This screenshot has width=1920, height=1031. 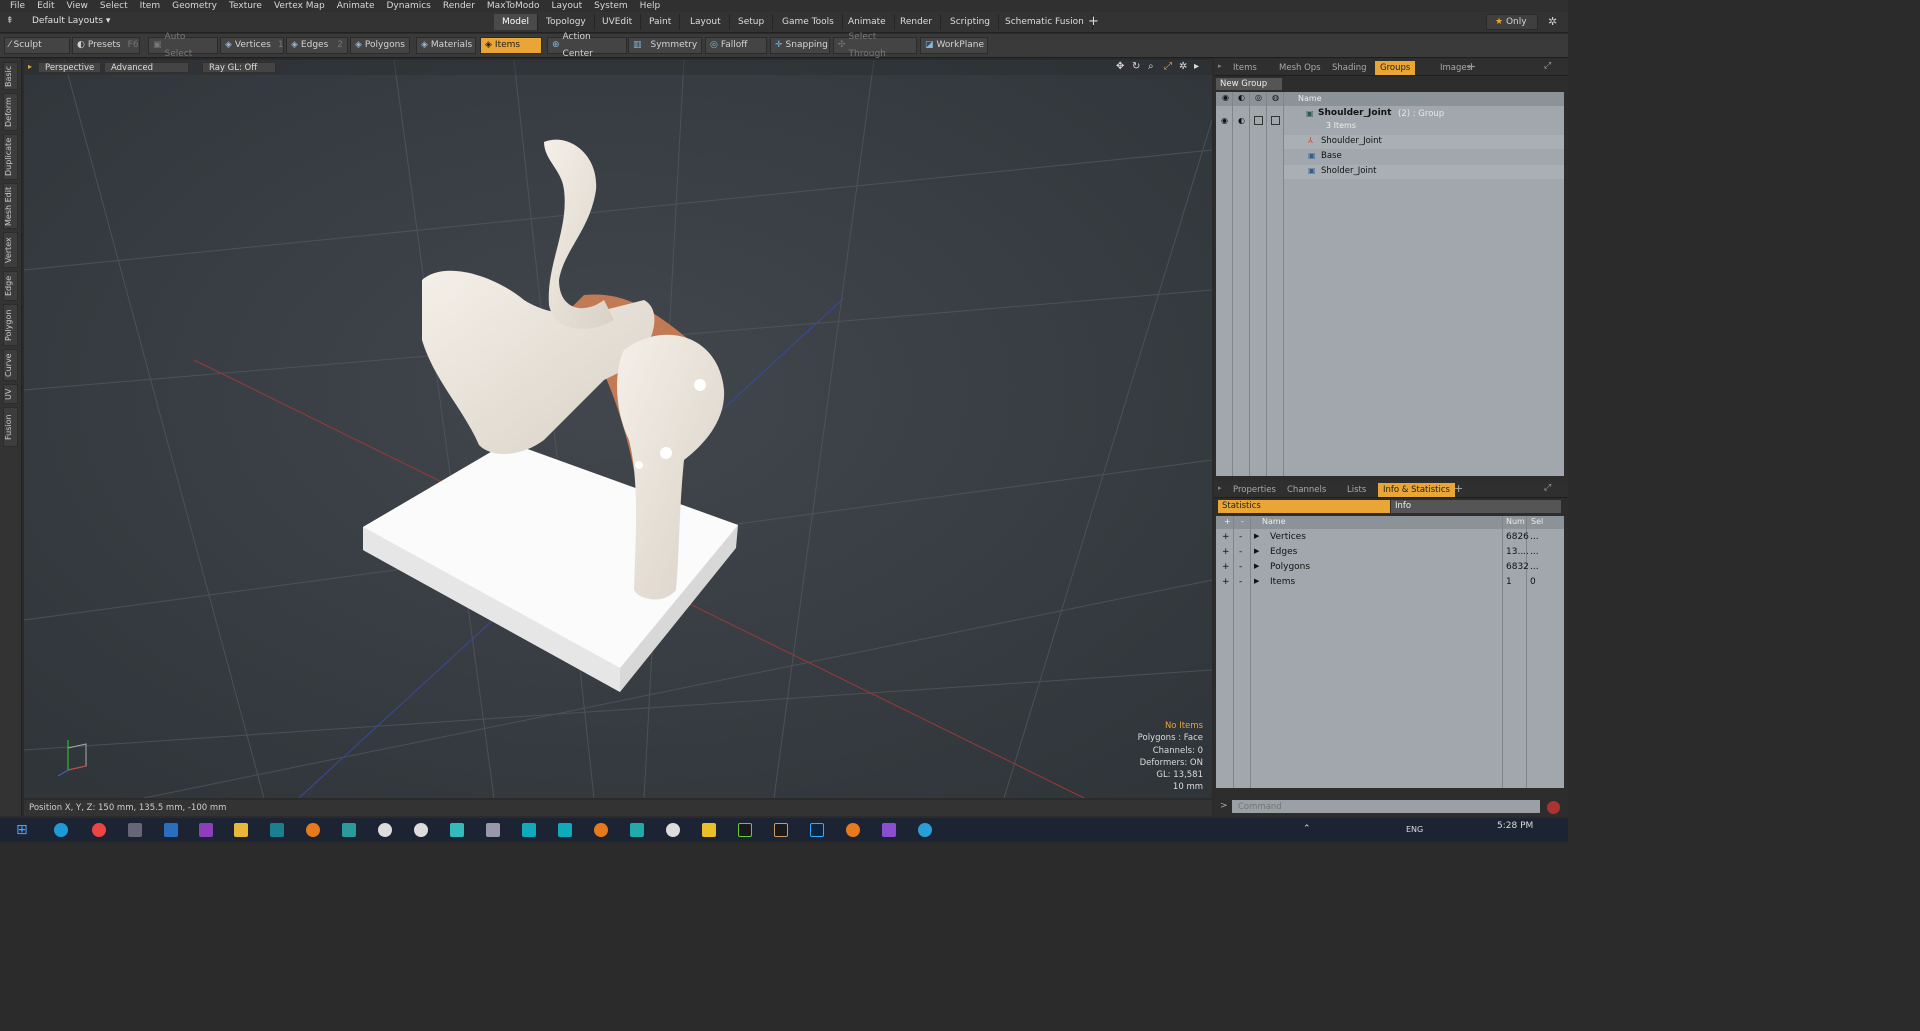 I want to click on viewport-settings-icon: ✲, so click(x=1183, y=66).